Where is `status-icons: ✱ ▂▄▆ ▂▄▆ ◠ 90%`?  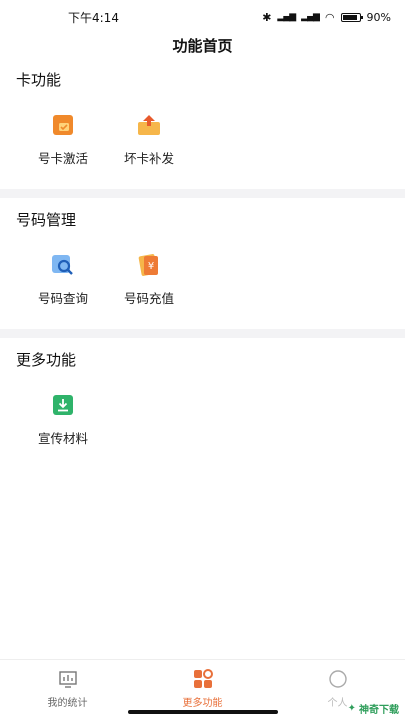 status-icons: ✱ ▂▄▆ ▂▄▆ ◠ 90% is located at coordinates (326, 17).